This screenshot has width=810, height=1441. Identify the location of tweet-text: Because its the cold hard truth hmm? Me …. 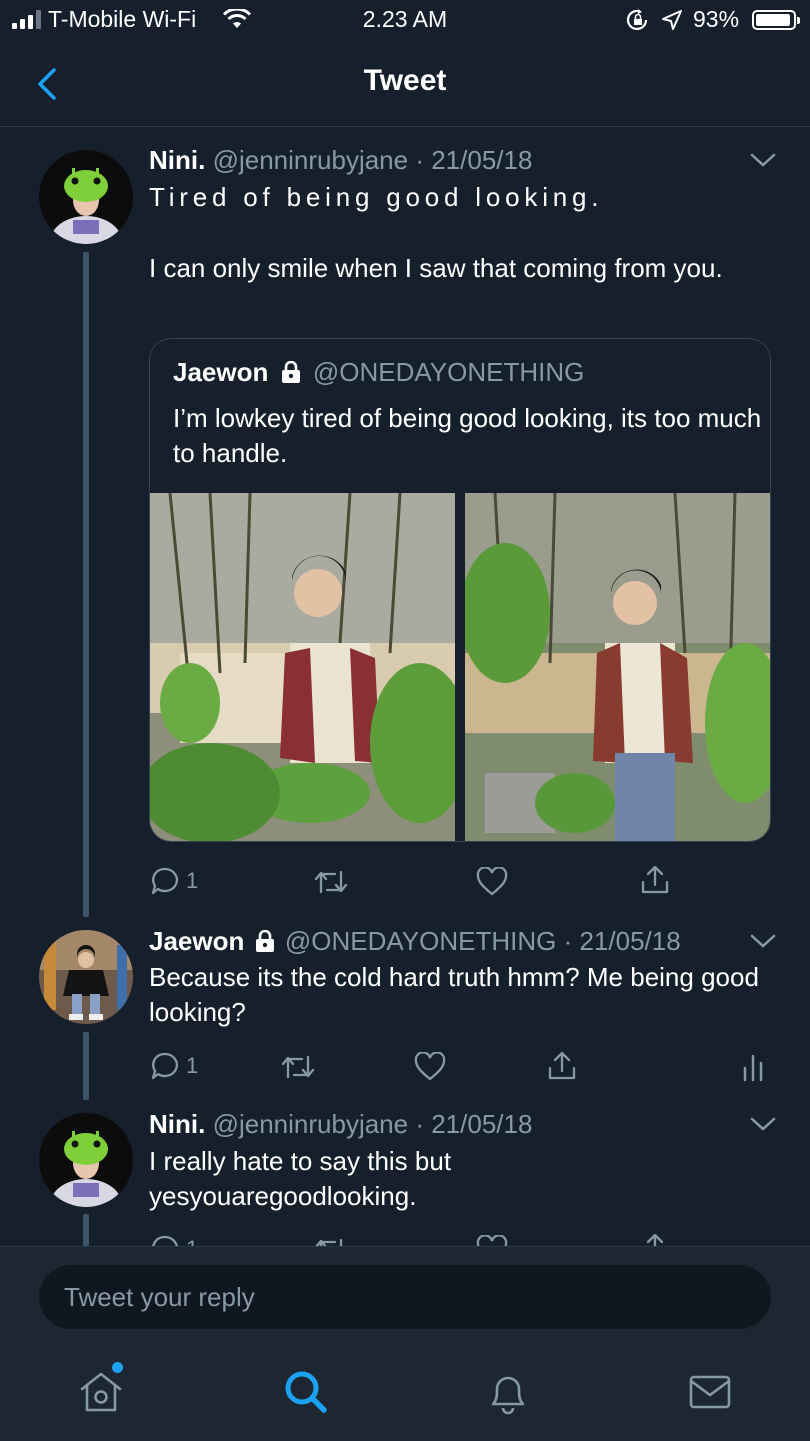
(454, 994).